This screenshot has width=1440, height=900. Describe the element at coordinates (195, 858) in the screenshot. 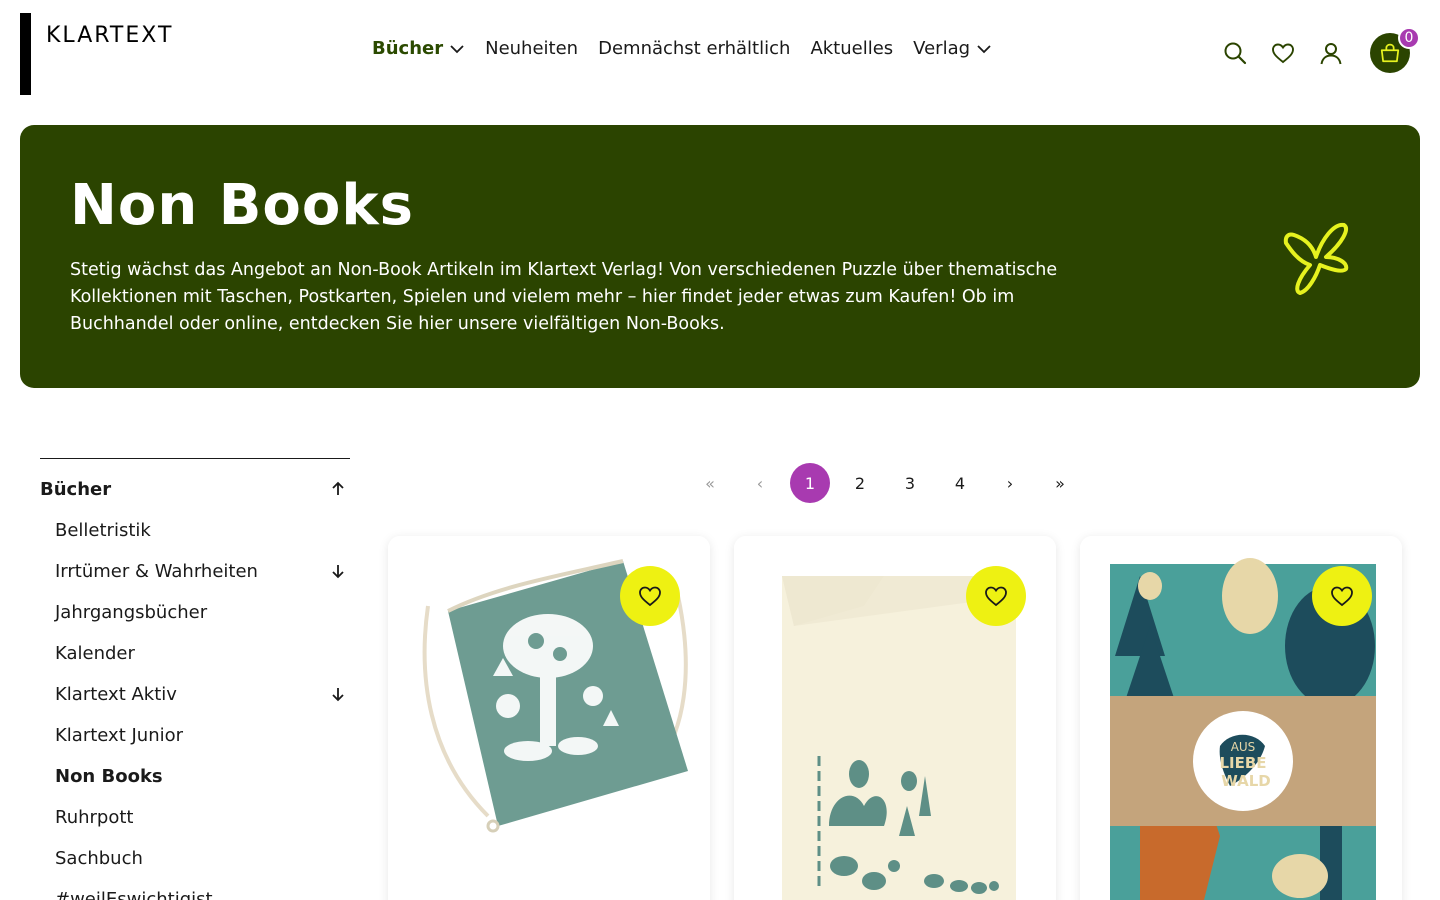

I see `sidebar-item-sachbuch: Sachbuch` at that location.